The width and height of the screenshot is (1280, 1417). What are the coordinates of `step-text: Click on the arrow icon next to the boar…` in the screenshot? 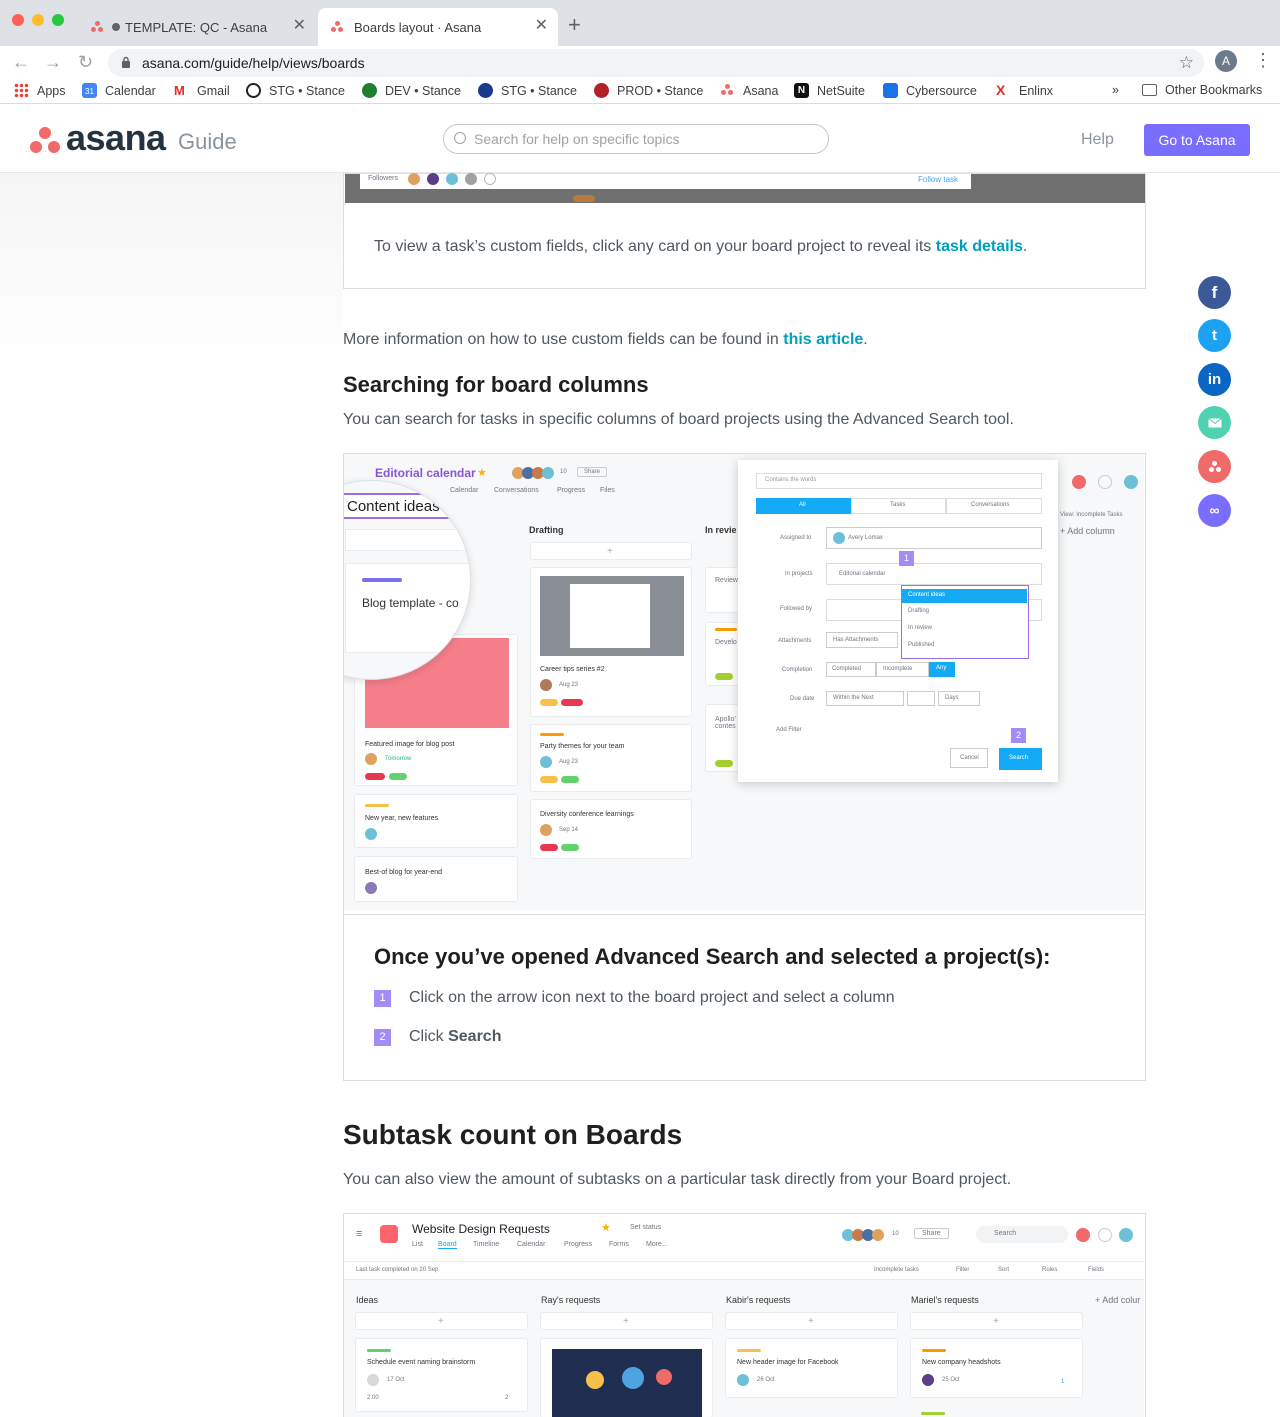 It's located at (652, 997).